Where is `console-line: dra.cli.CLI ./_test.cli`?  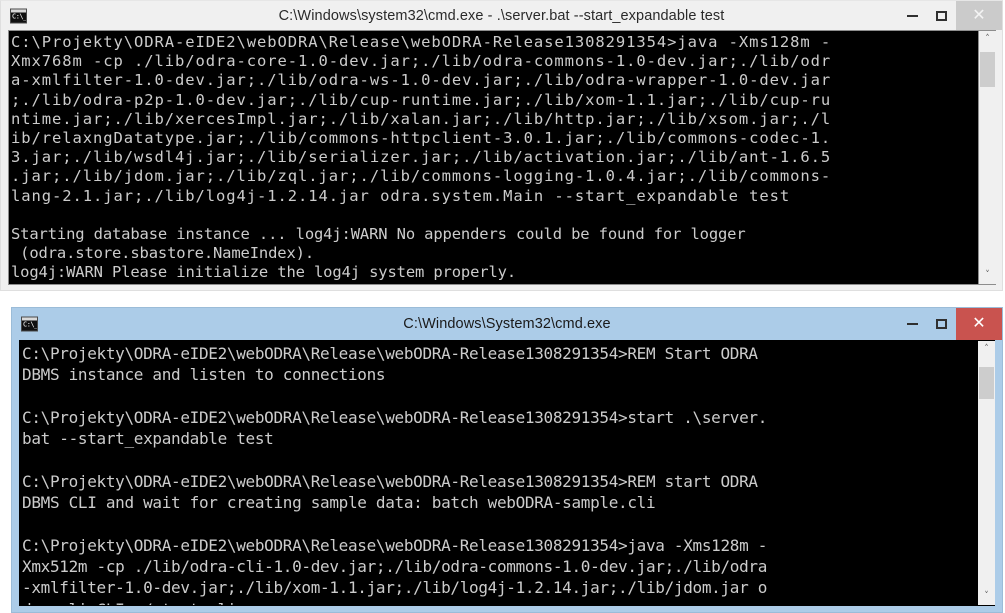
console-line: dra.cli.CLI ./_test.cli is located at coordinates (499, 602).